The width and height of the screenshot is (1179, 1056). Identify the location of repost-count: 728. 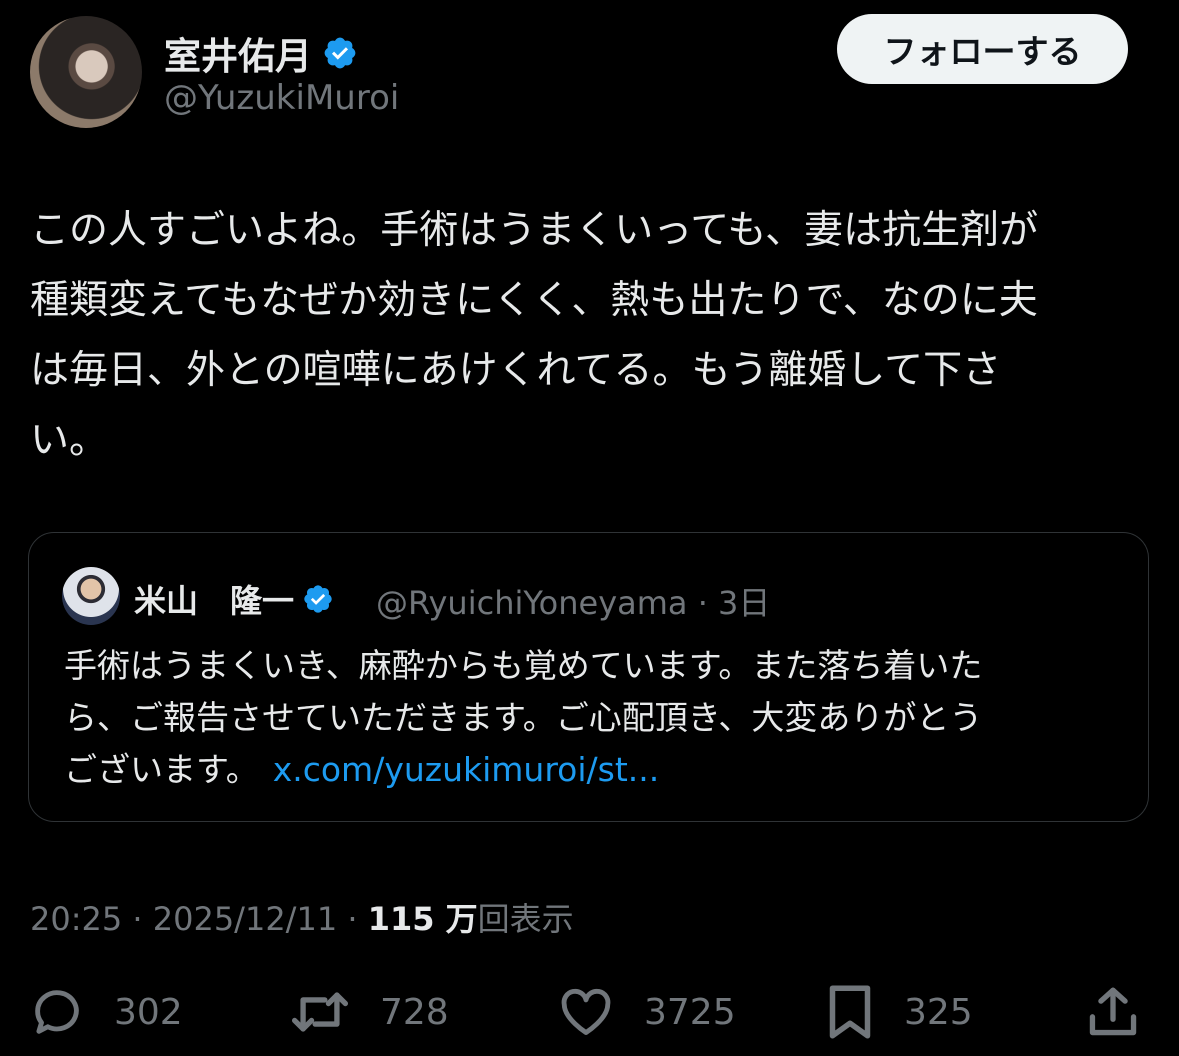
(414, 1012).